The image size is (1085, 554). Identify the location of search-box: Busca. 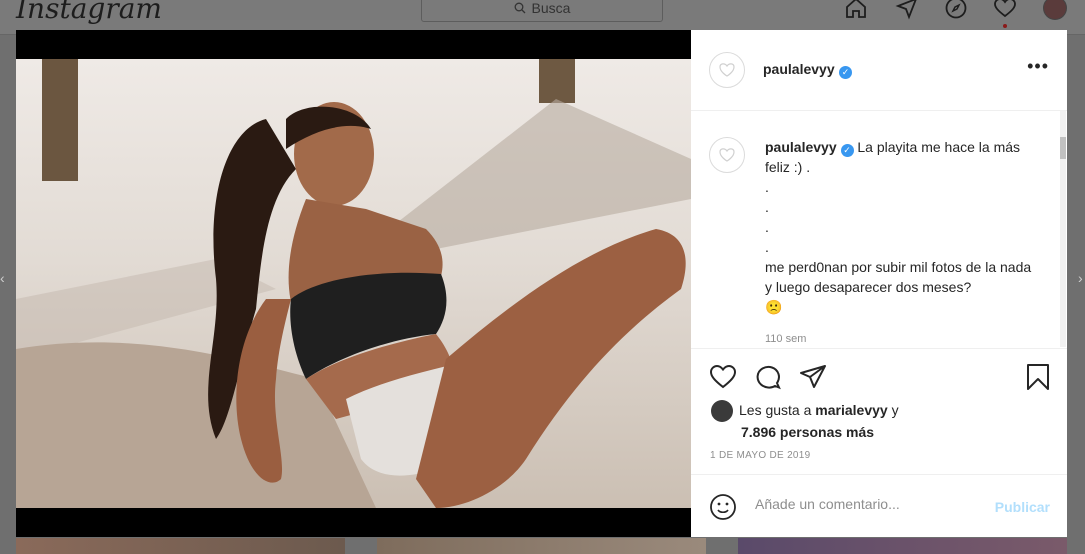
(542, 11).